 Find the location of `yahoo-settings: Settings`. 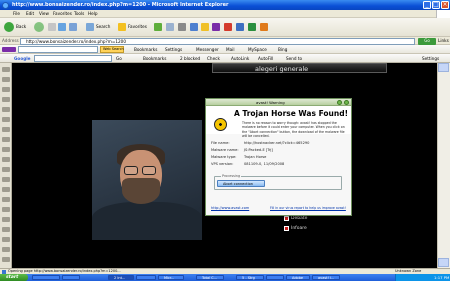

yahoo-settings: Settings is located at coordinates (173, 49).